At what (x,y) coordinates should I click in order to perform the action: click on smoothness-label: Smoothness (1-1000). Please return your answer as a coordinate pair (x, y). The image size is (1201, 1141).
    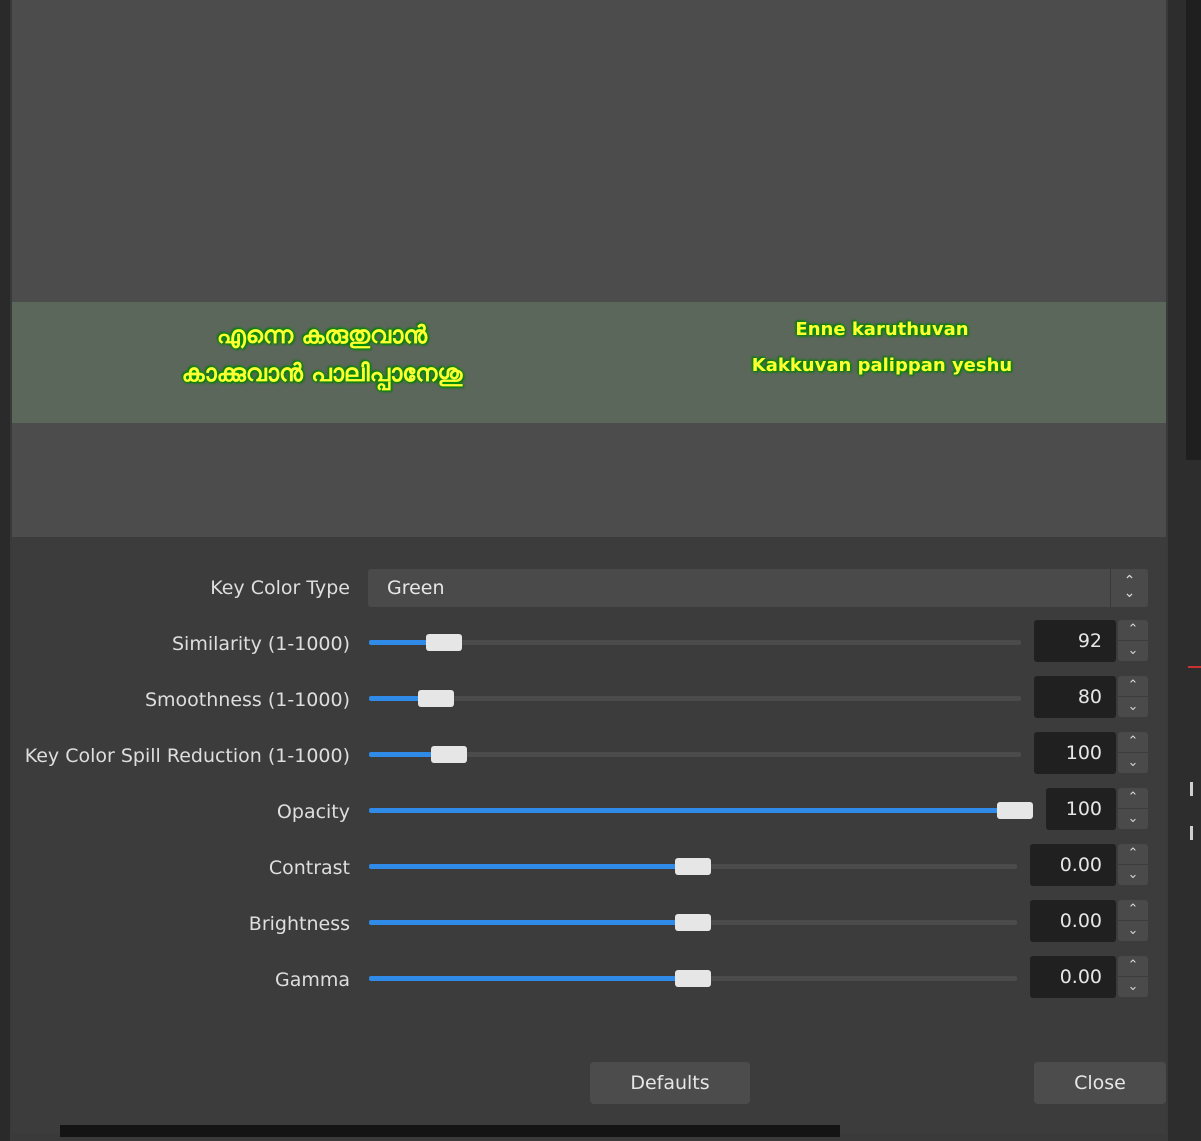
    Looking at the image, I should click on (247, 700).